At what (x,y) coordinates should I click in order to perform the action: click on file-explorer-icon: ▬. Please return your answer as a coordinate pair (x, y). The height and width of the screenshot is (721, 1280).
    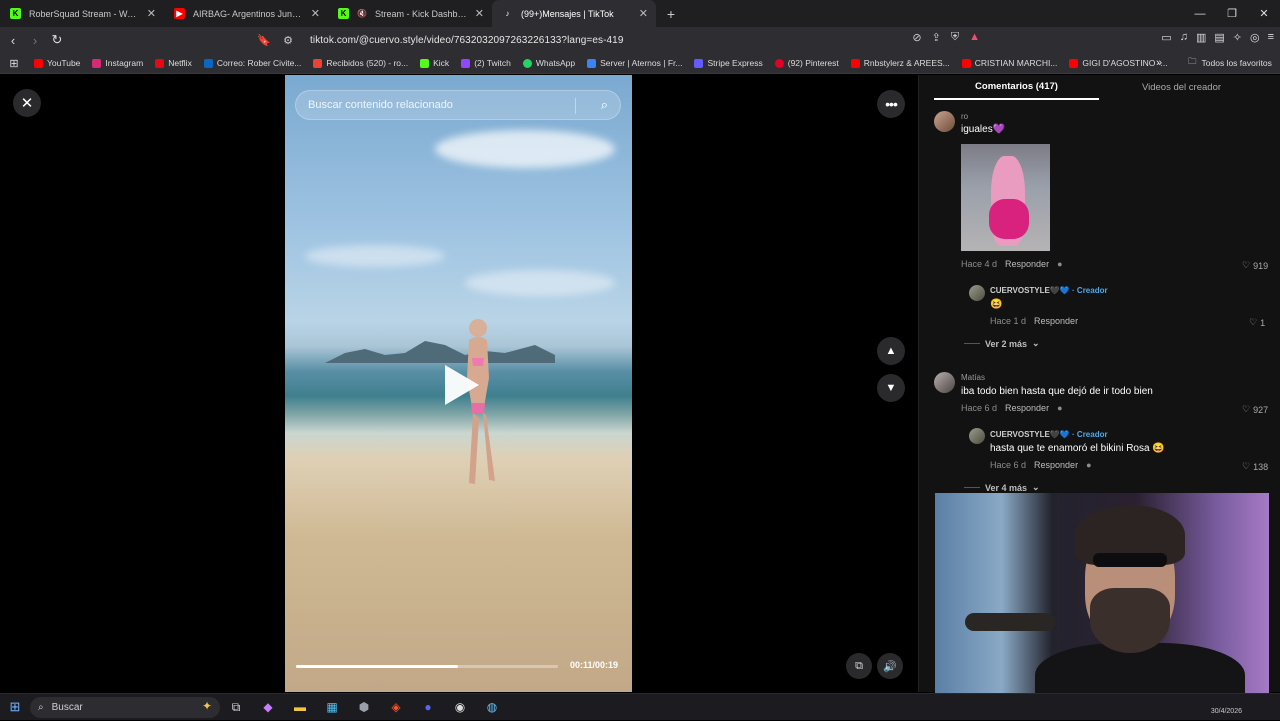
    Looking at the image, I should click on (300, 707).